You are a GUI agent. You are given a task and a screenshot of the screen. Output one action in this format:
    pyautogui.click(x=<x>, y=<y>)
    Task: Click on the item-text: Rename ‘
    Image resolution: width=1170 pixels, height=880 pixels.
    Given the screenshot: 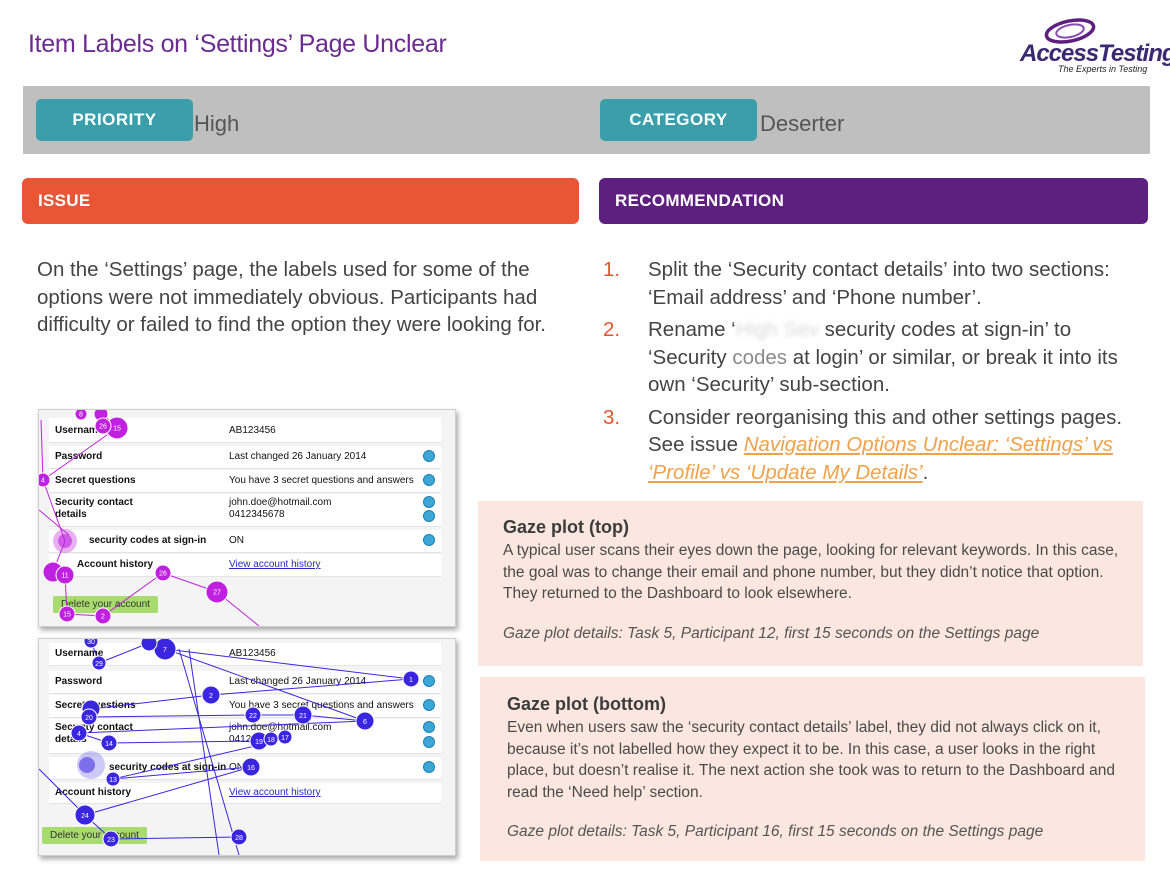 What is the action you would take?
    pyautogui.click(x=692, y=329)
    